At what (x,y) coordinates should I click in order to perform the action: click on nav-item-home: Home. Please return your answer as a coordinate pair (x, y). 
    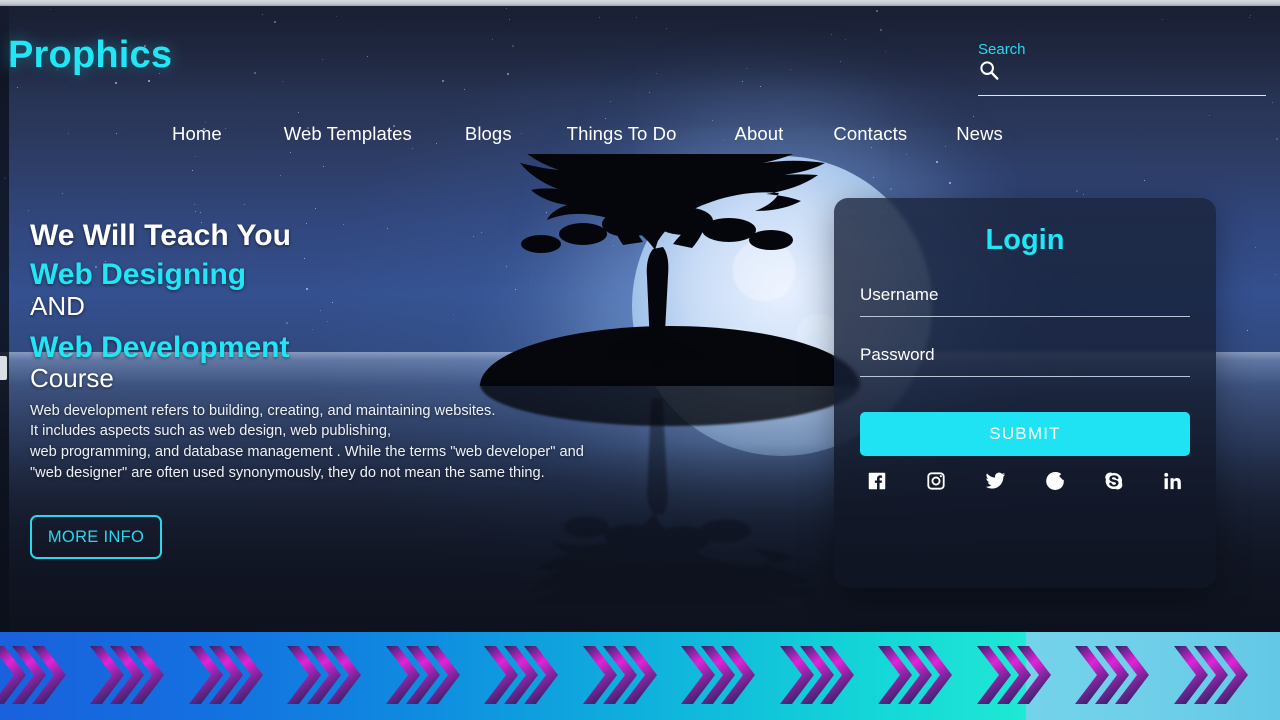
    Looking at the image, I should click on (197, 134).